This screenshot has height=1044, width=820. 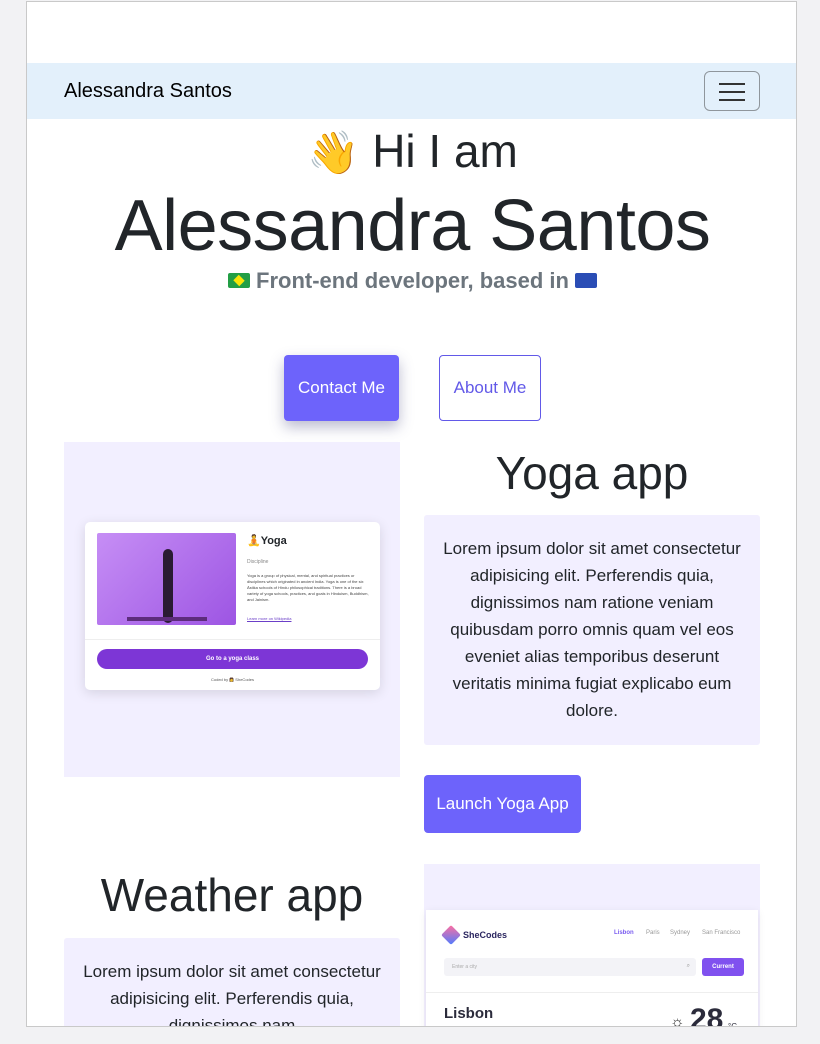 I want to click on eu-flag-icon, so click(x=585, y=280).